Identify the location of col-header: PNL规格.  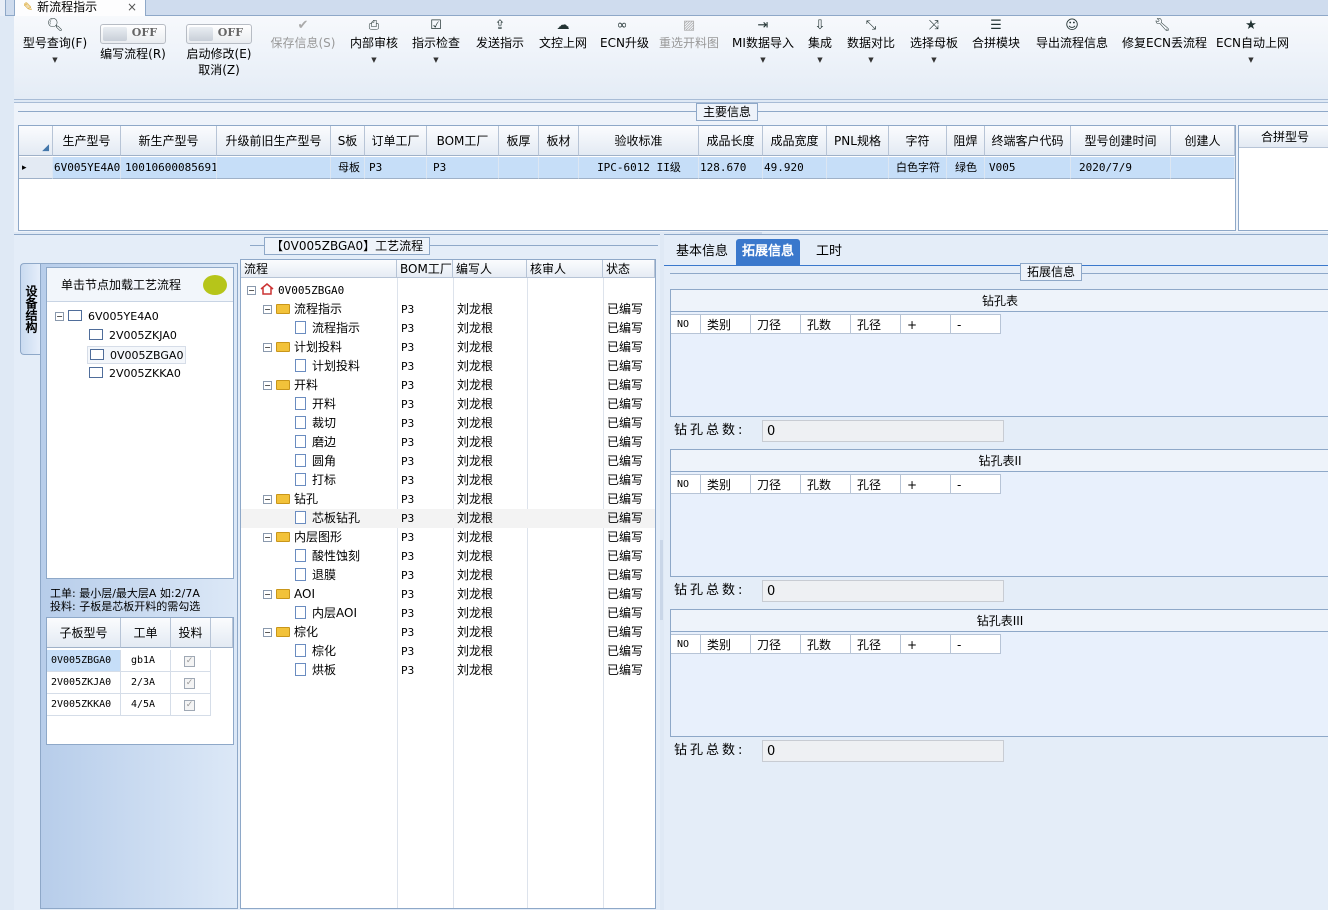
(858, 141).